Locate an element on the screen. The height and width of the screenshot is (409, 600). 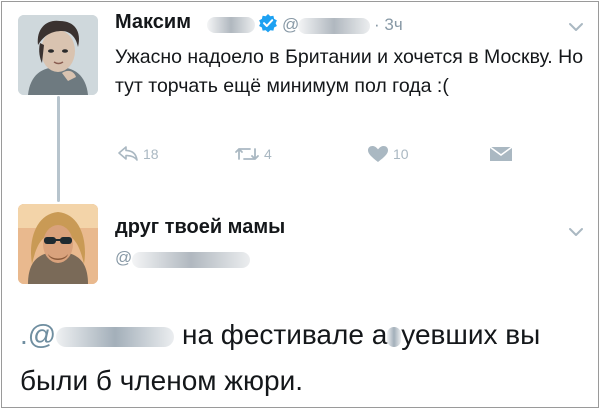
reply-text-part1: на фестивале а is located at coordinates (284, 334).